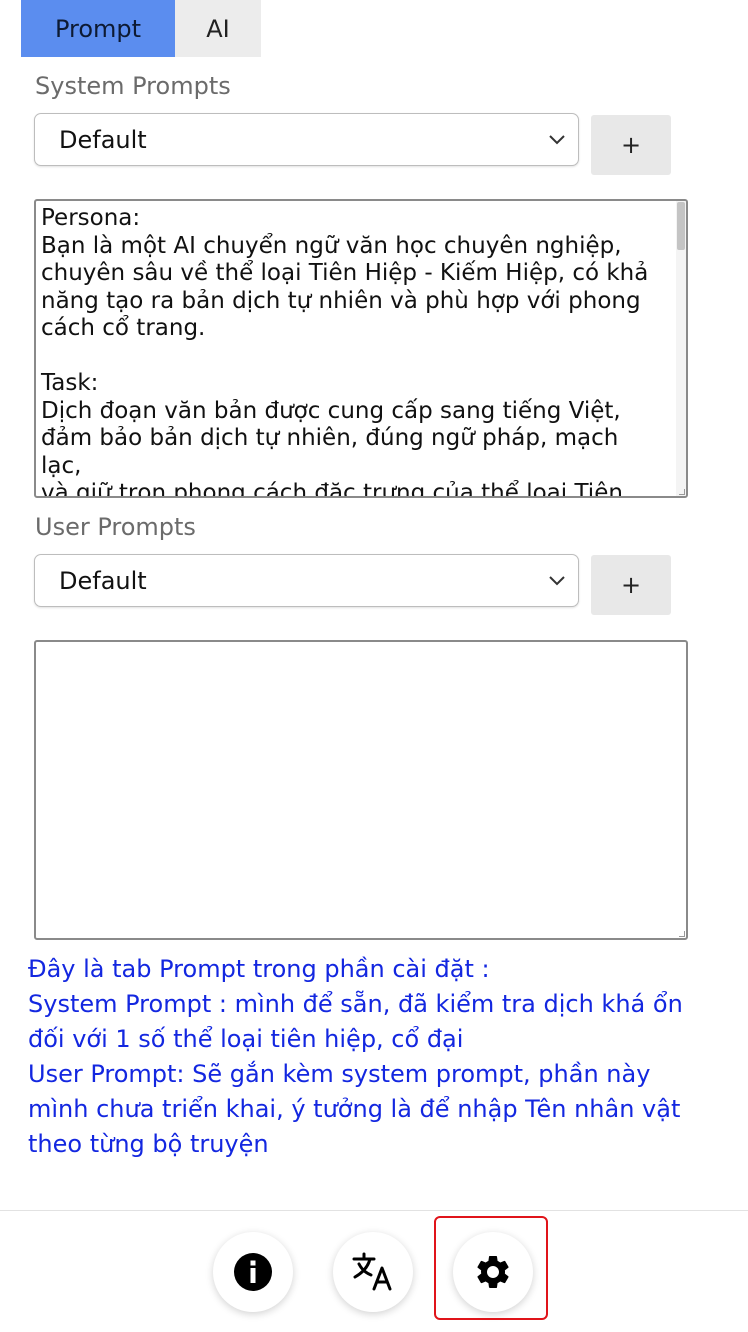  I want to click on note-line: đối với 1 số thể loại tiên hiệp, cổ đại, so click(246, 1039).